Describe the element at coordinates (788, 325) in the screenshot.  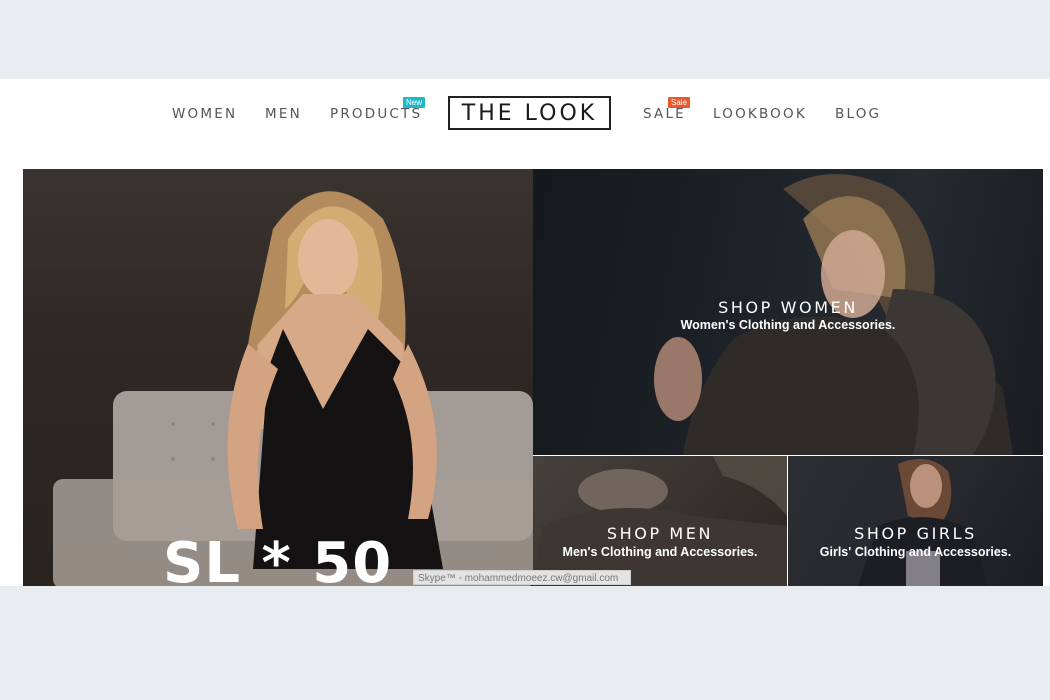
I see `shop-women-subtitle: Women's Clothing and Accessories.` at that location.